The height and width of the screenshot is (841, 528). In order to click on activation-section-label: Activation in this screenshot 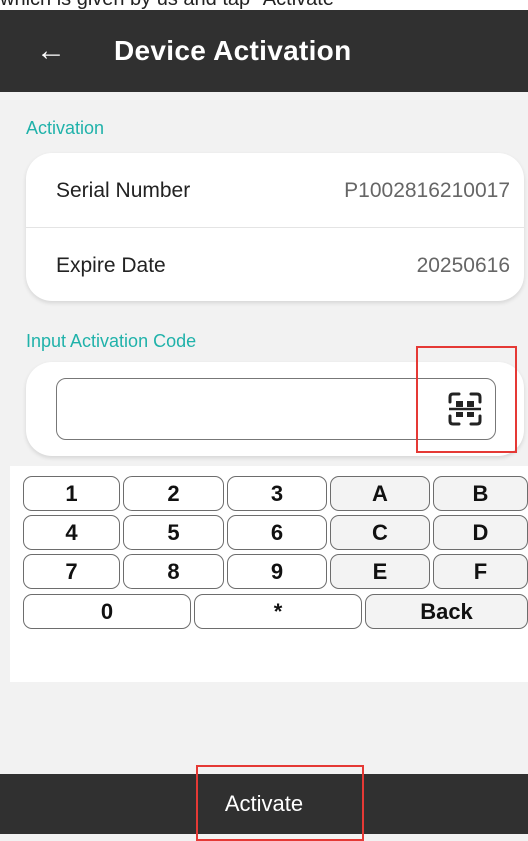, I will do `click(65, 128)`.